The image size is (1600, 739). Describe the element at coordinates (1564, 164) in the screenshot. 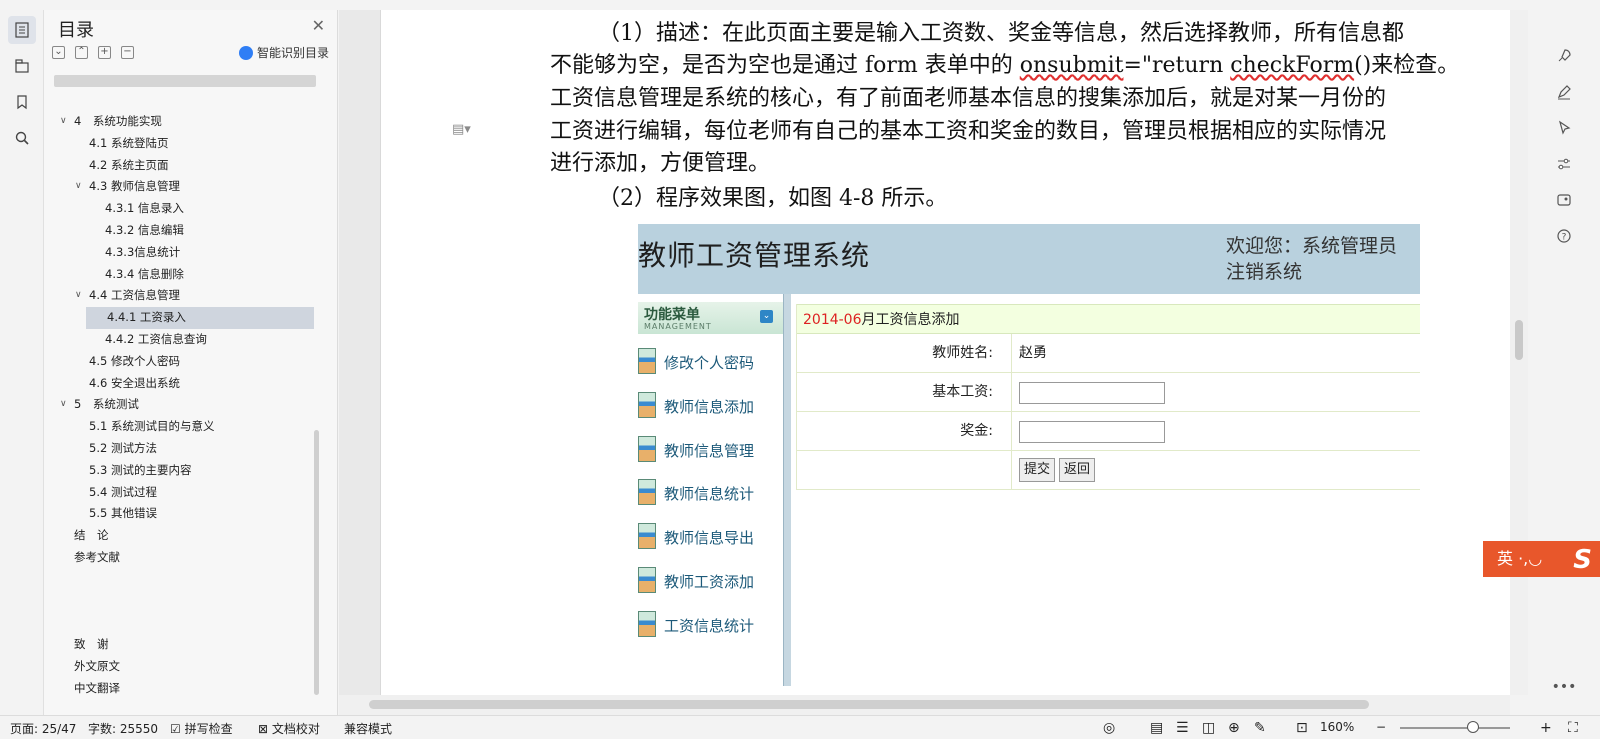

I see `sliders-icon` at that location.